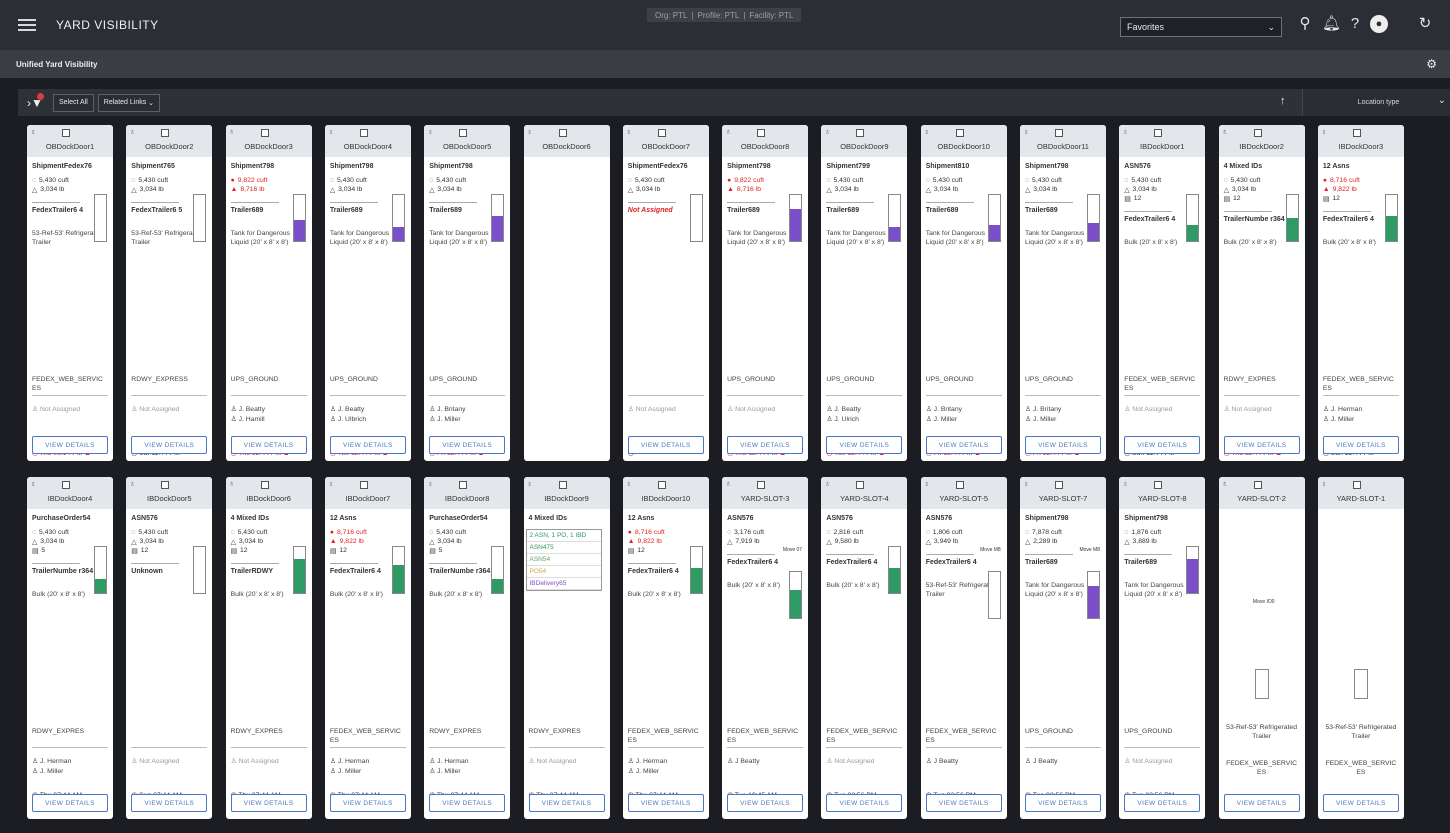 The height and width of the screenshot is (833, 1450). I want to click on mixed-id-item: ASN475, so click(563, 548).